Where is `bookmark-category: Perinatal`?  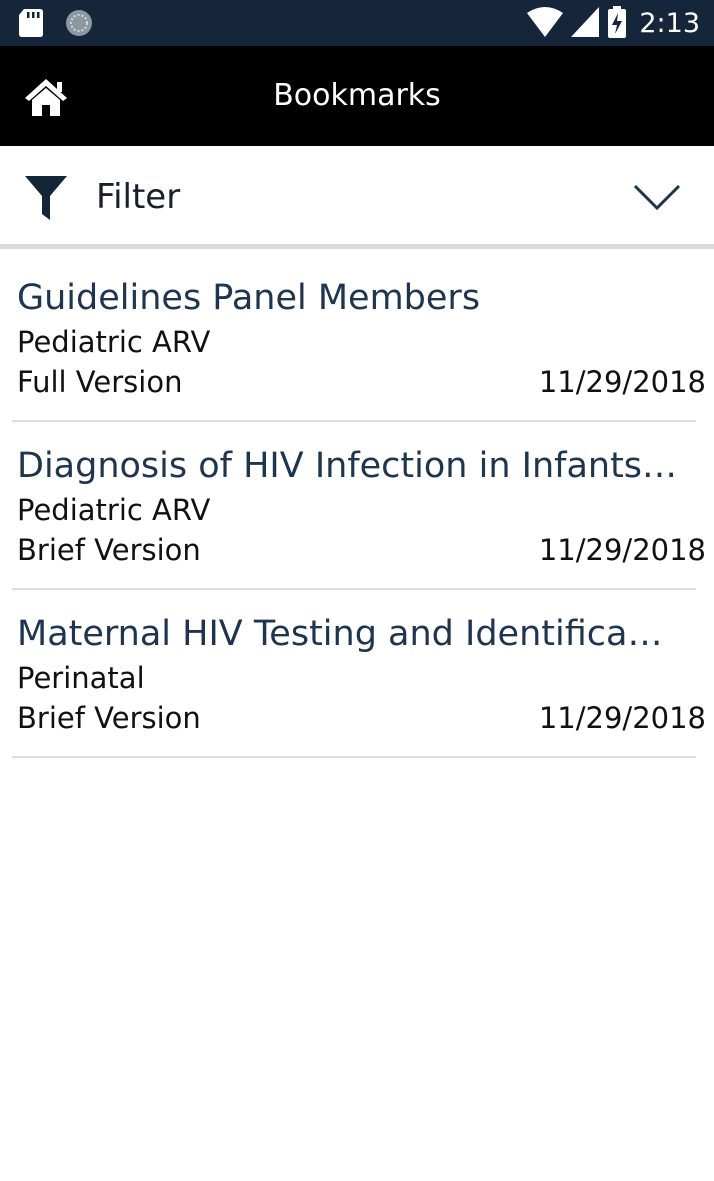
bookmark-category: Perinatal is located at coordinates (81, 678).